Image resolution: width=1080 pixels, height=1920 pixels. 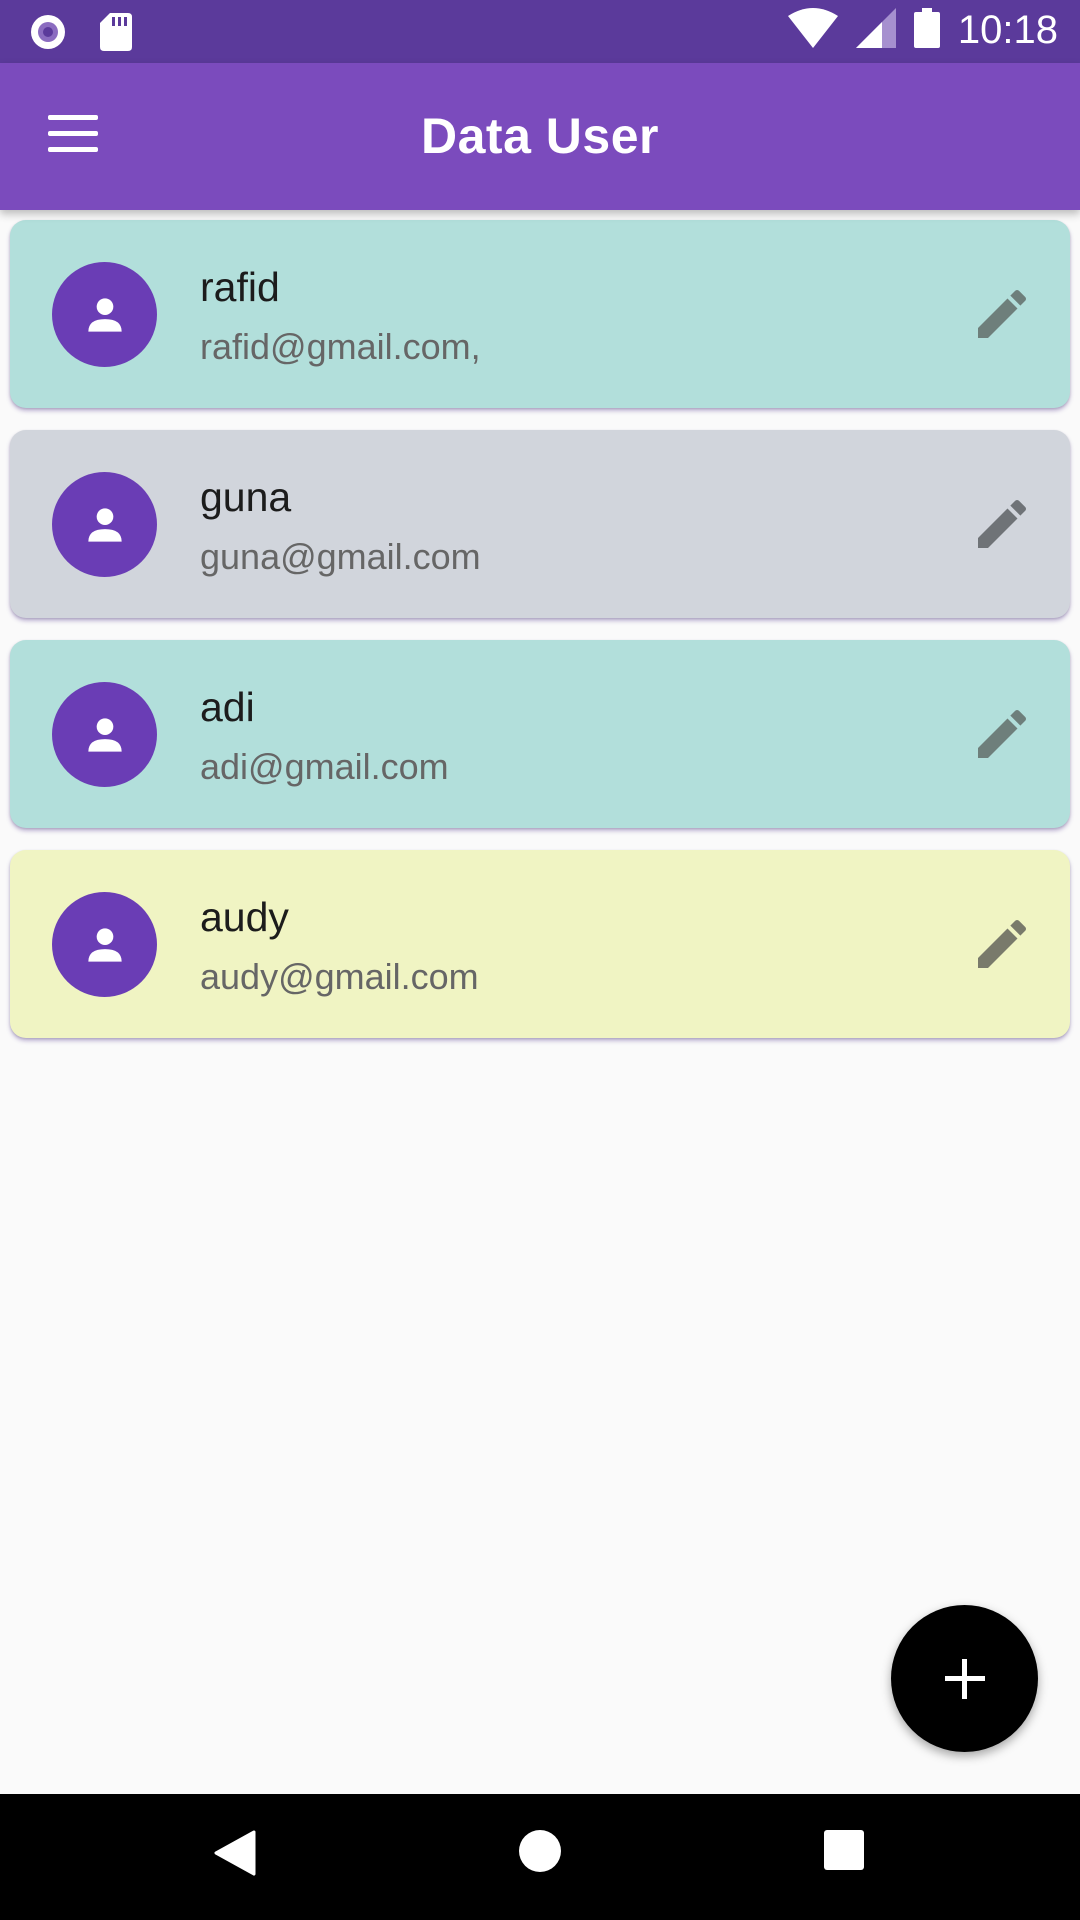 What do you see at coordinates (540, 944) in the screenshot?
I see `user-card: audy audy@gmail.com` at bounding box center [540, 944].